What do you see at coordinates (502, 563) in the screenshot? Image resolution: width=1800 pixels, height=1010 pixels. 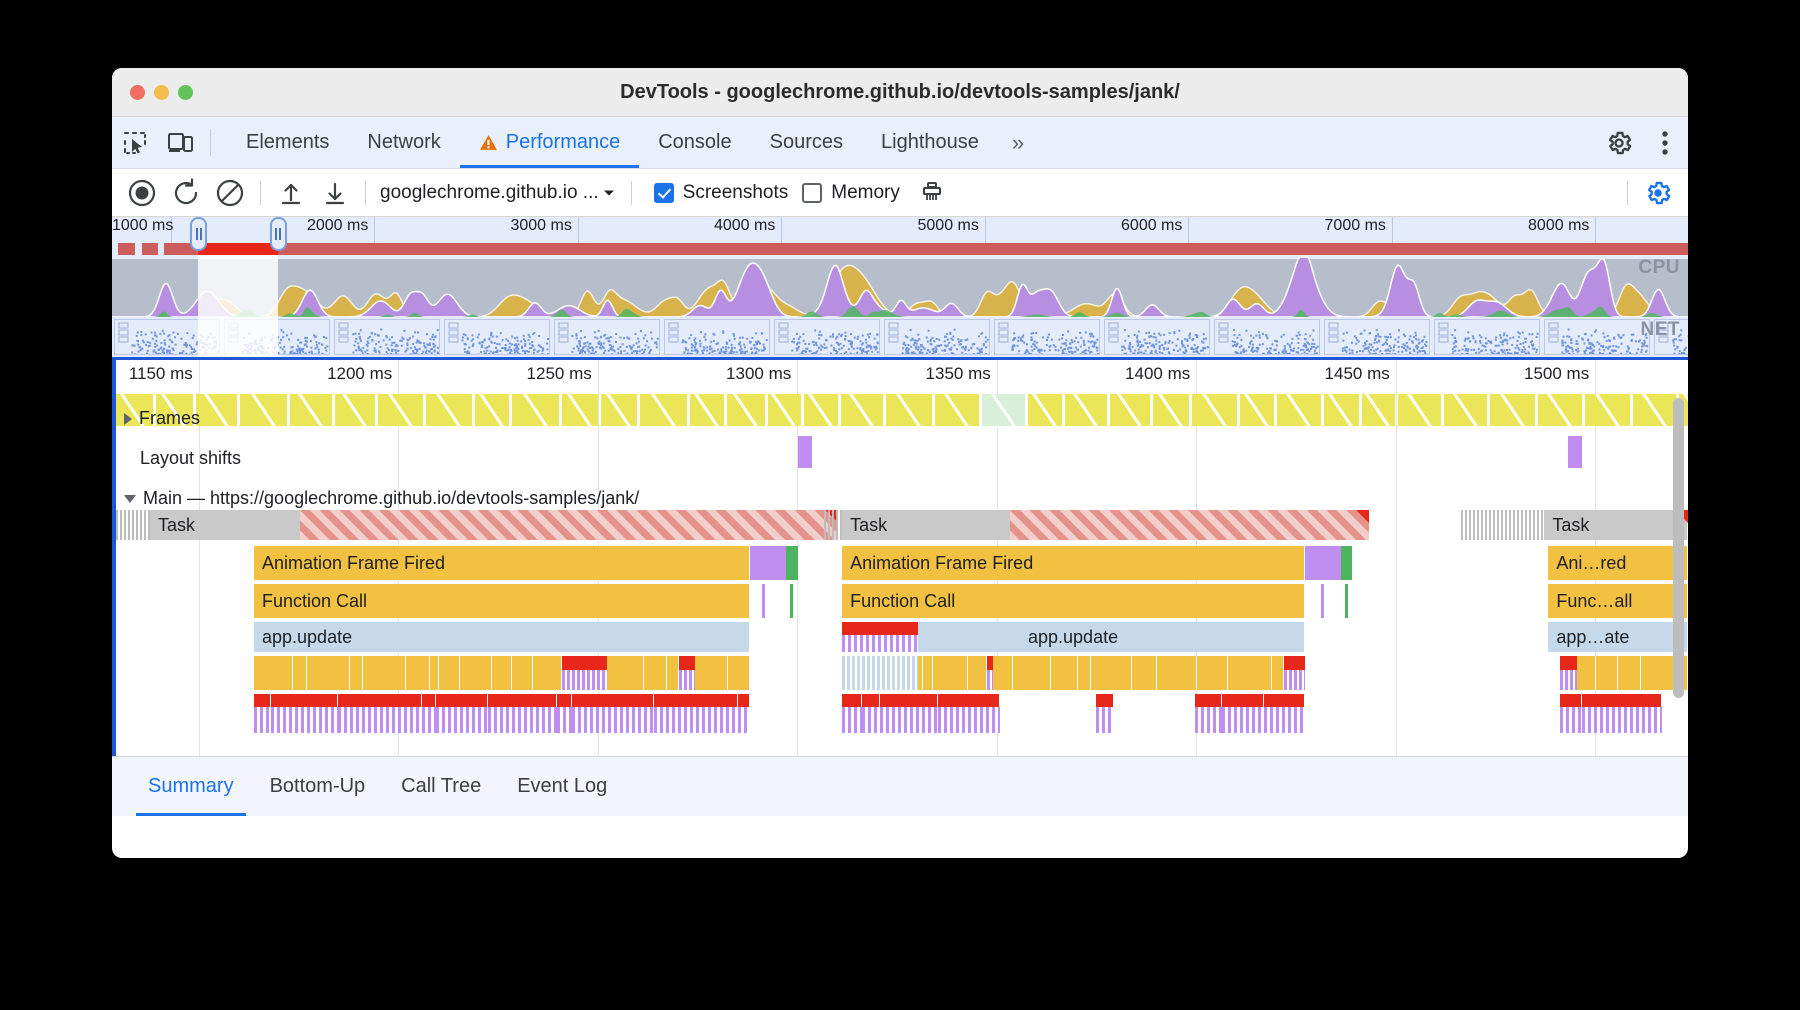 I see `event-bar-animation-frame-fired: Animation Frame Fired` at bounding box center [502, 563].